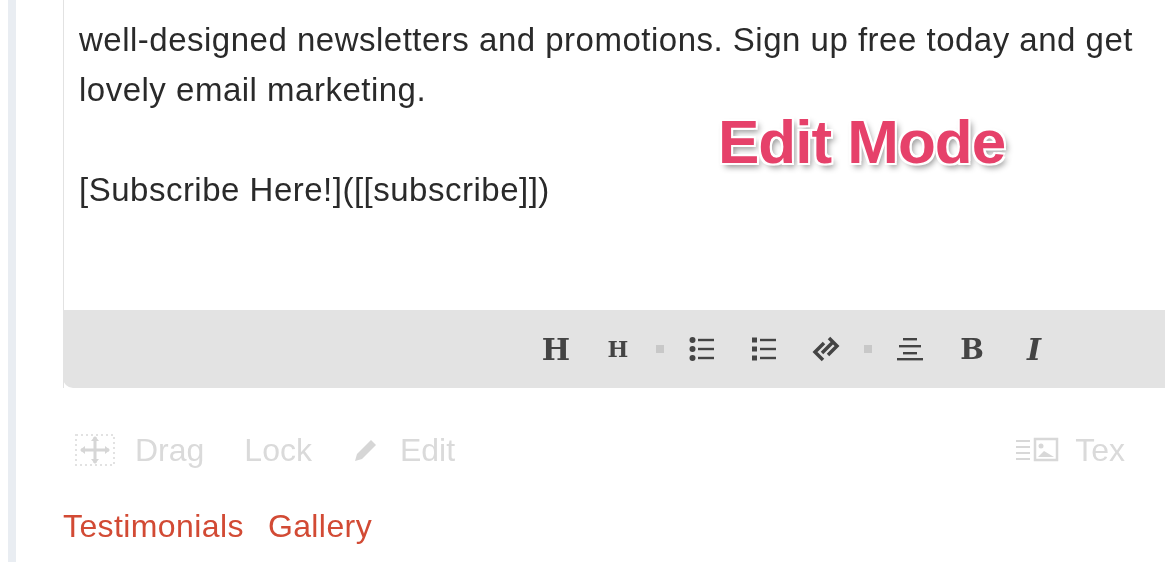  Describe the element at coordinates (556, 349) in the screenshot. I see `heading-button: H` at that location.